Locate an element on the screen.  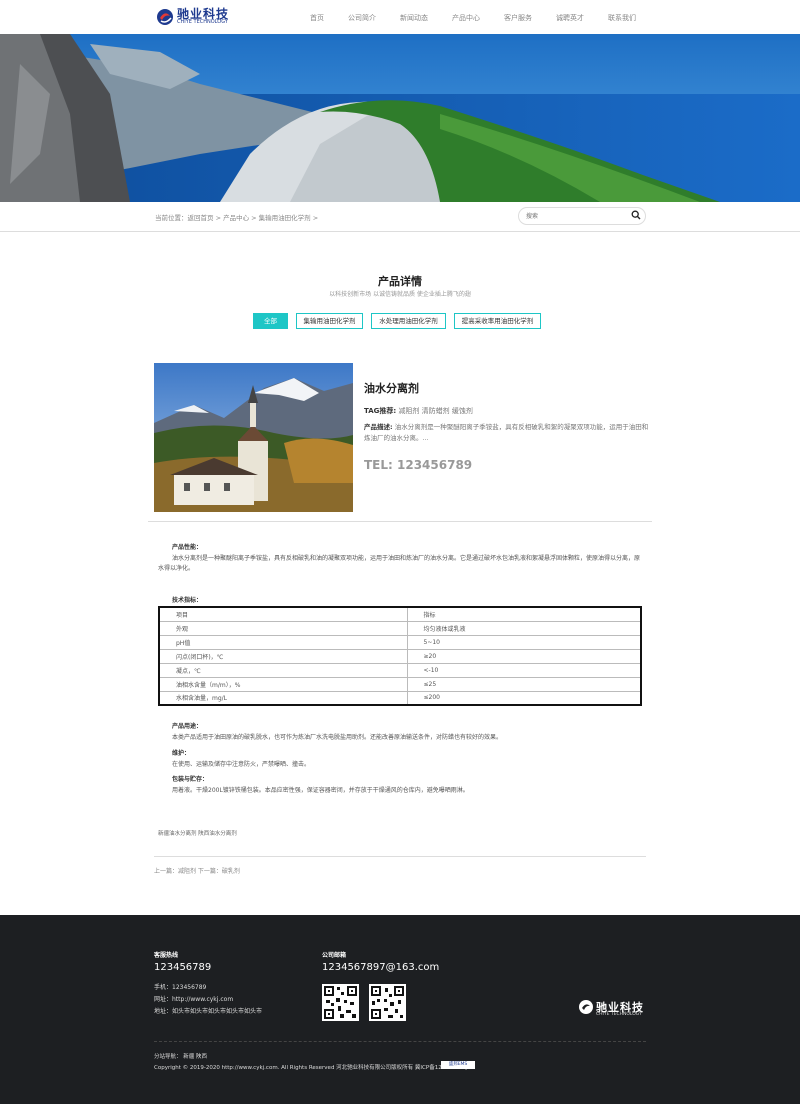
search-icon is located at coordinates (636, 215).